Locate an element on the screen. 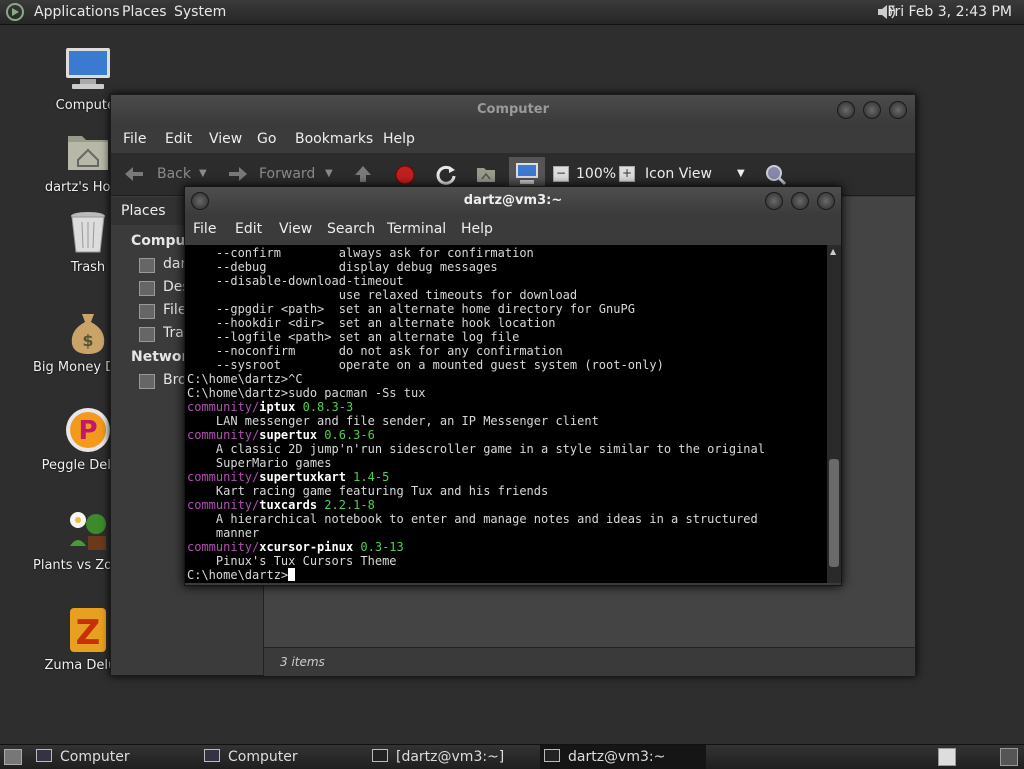 This screenshot has width=1024, height=769. package-description: SuperMario games is located at coordinates (259, 463).